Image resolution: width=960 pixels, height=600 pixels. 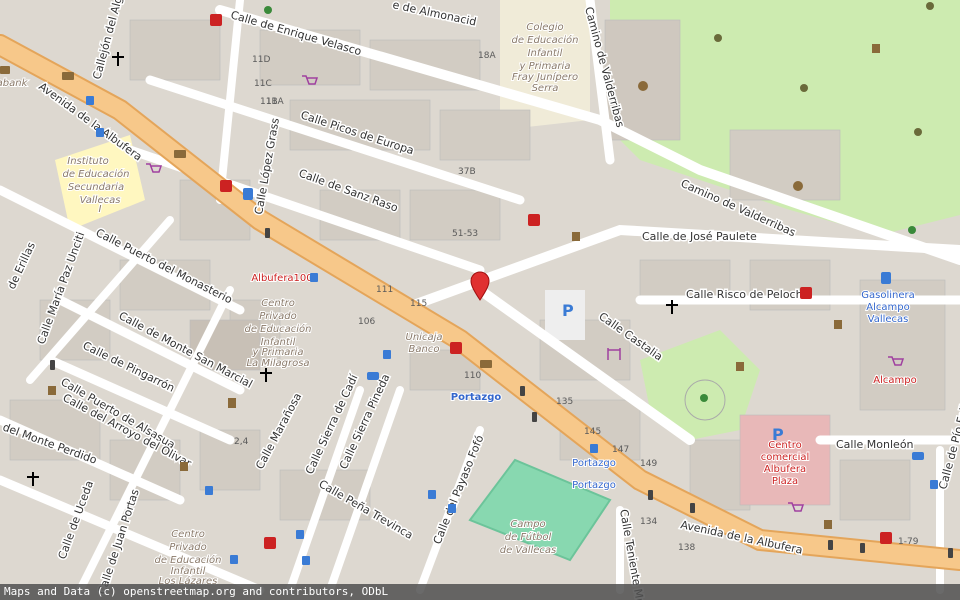 I want to click on colegio-line-1: de Educación, so click(x=544, y=40).